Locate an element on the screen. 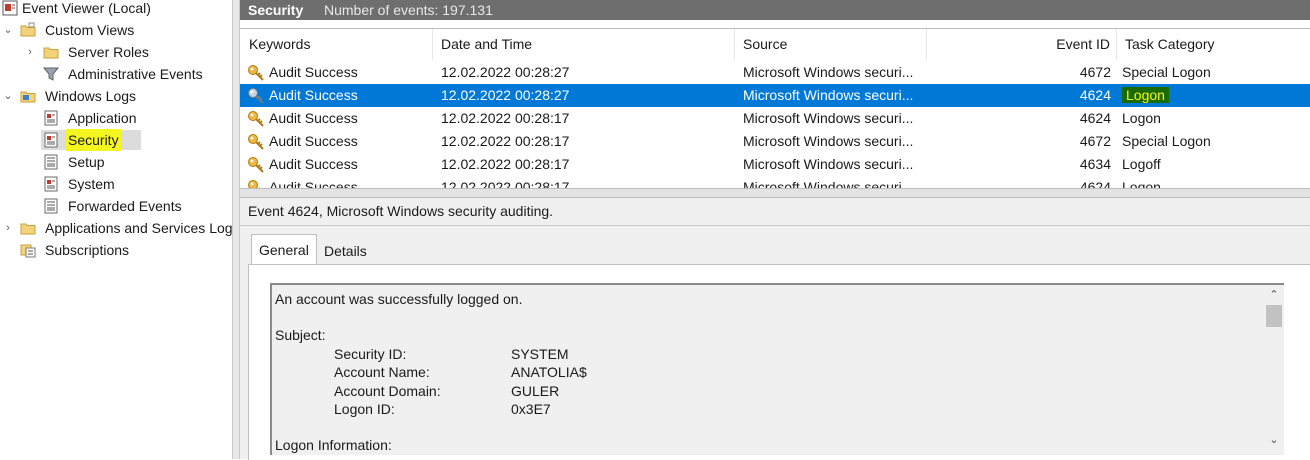 The height and width of the screenshot is (460, 1310). scroll-down-icon: ⌄ is located at coordinates (1274, 439).